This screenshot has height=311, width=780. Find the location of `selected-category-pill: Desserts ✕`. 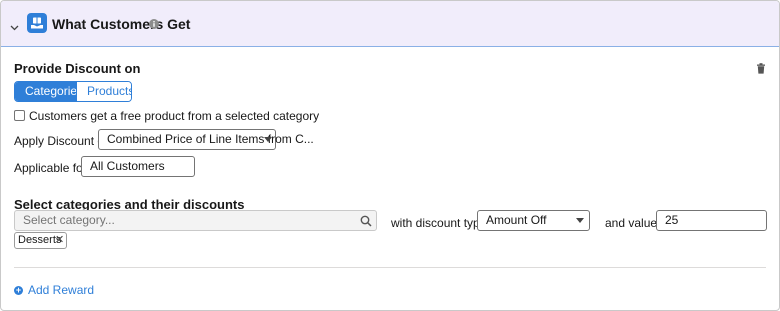

selected-category-pill: Desserts ✕ is located at coordinates (40, 240).